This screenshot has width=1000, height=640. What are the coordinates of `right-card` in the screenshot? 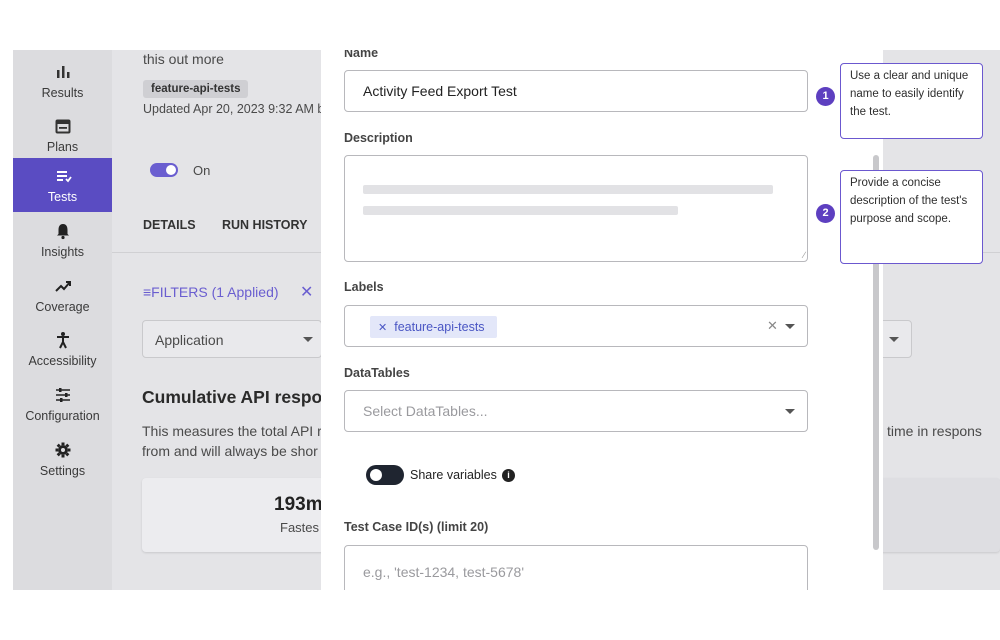 It's located at (936, 515).